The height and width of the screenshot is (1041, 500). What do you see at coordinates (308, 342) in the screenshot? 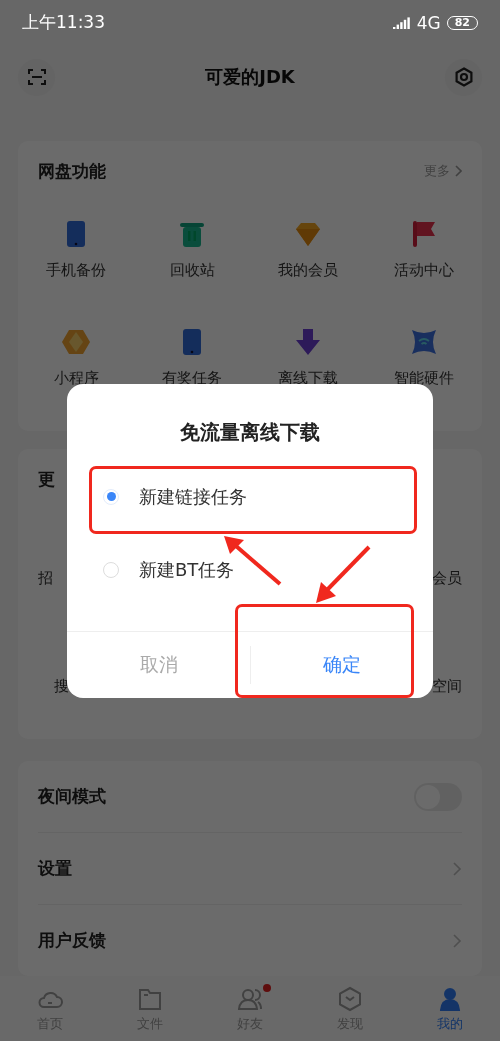
I see `download-arrow-icon` at bounding box center [308, 342].